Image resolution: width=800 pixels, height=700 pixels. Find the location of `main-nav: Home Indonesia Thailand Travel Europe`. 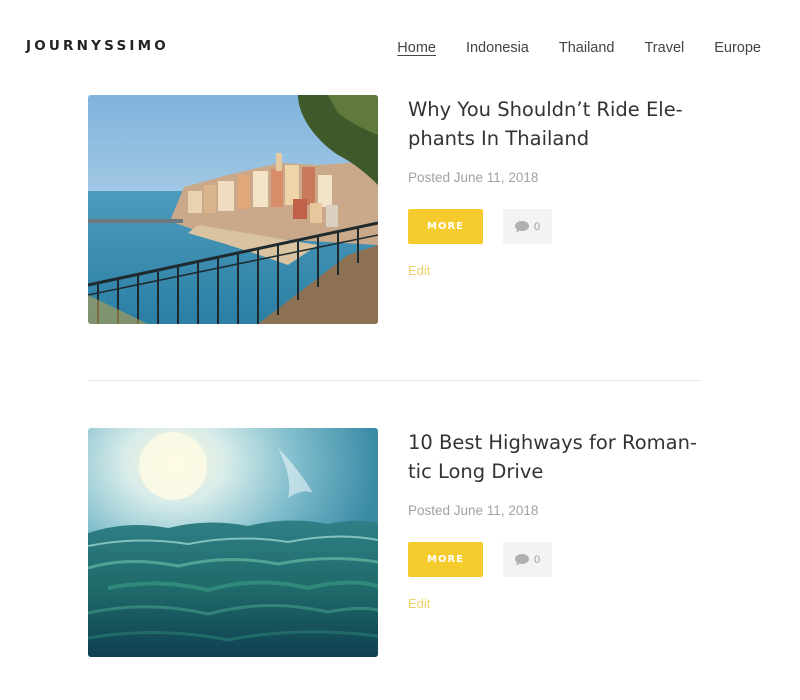

main-nav: Home Indonesia Thailand Travel Europe is located at coordinates (579, 48).